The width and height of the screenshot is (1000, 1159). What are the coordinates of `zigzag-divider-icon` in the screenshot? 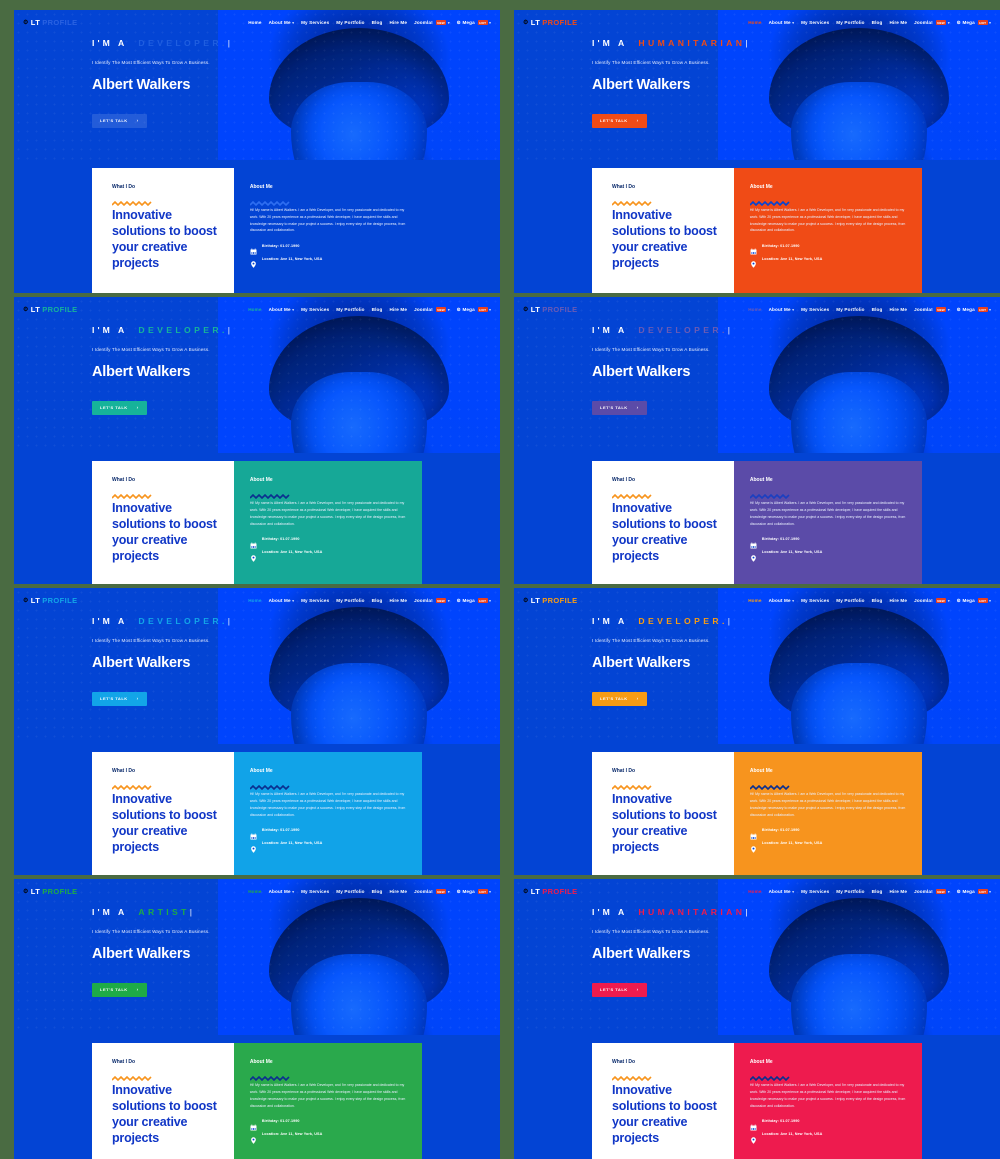 It's located at (131, 1079).